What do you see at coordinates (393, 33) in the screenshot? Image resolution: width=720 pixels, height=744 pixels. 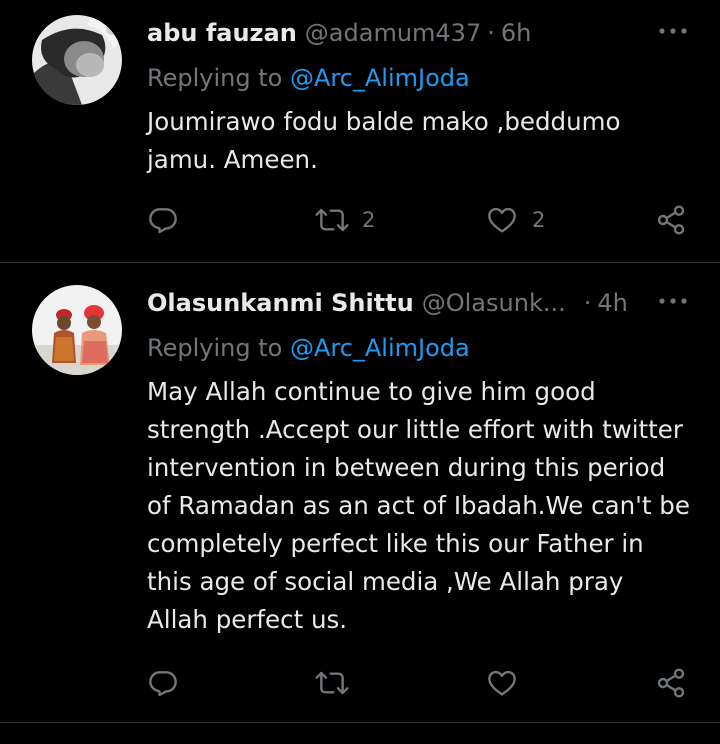 I see `user-handle: @adamum437` at bounding box center [393, 33].